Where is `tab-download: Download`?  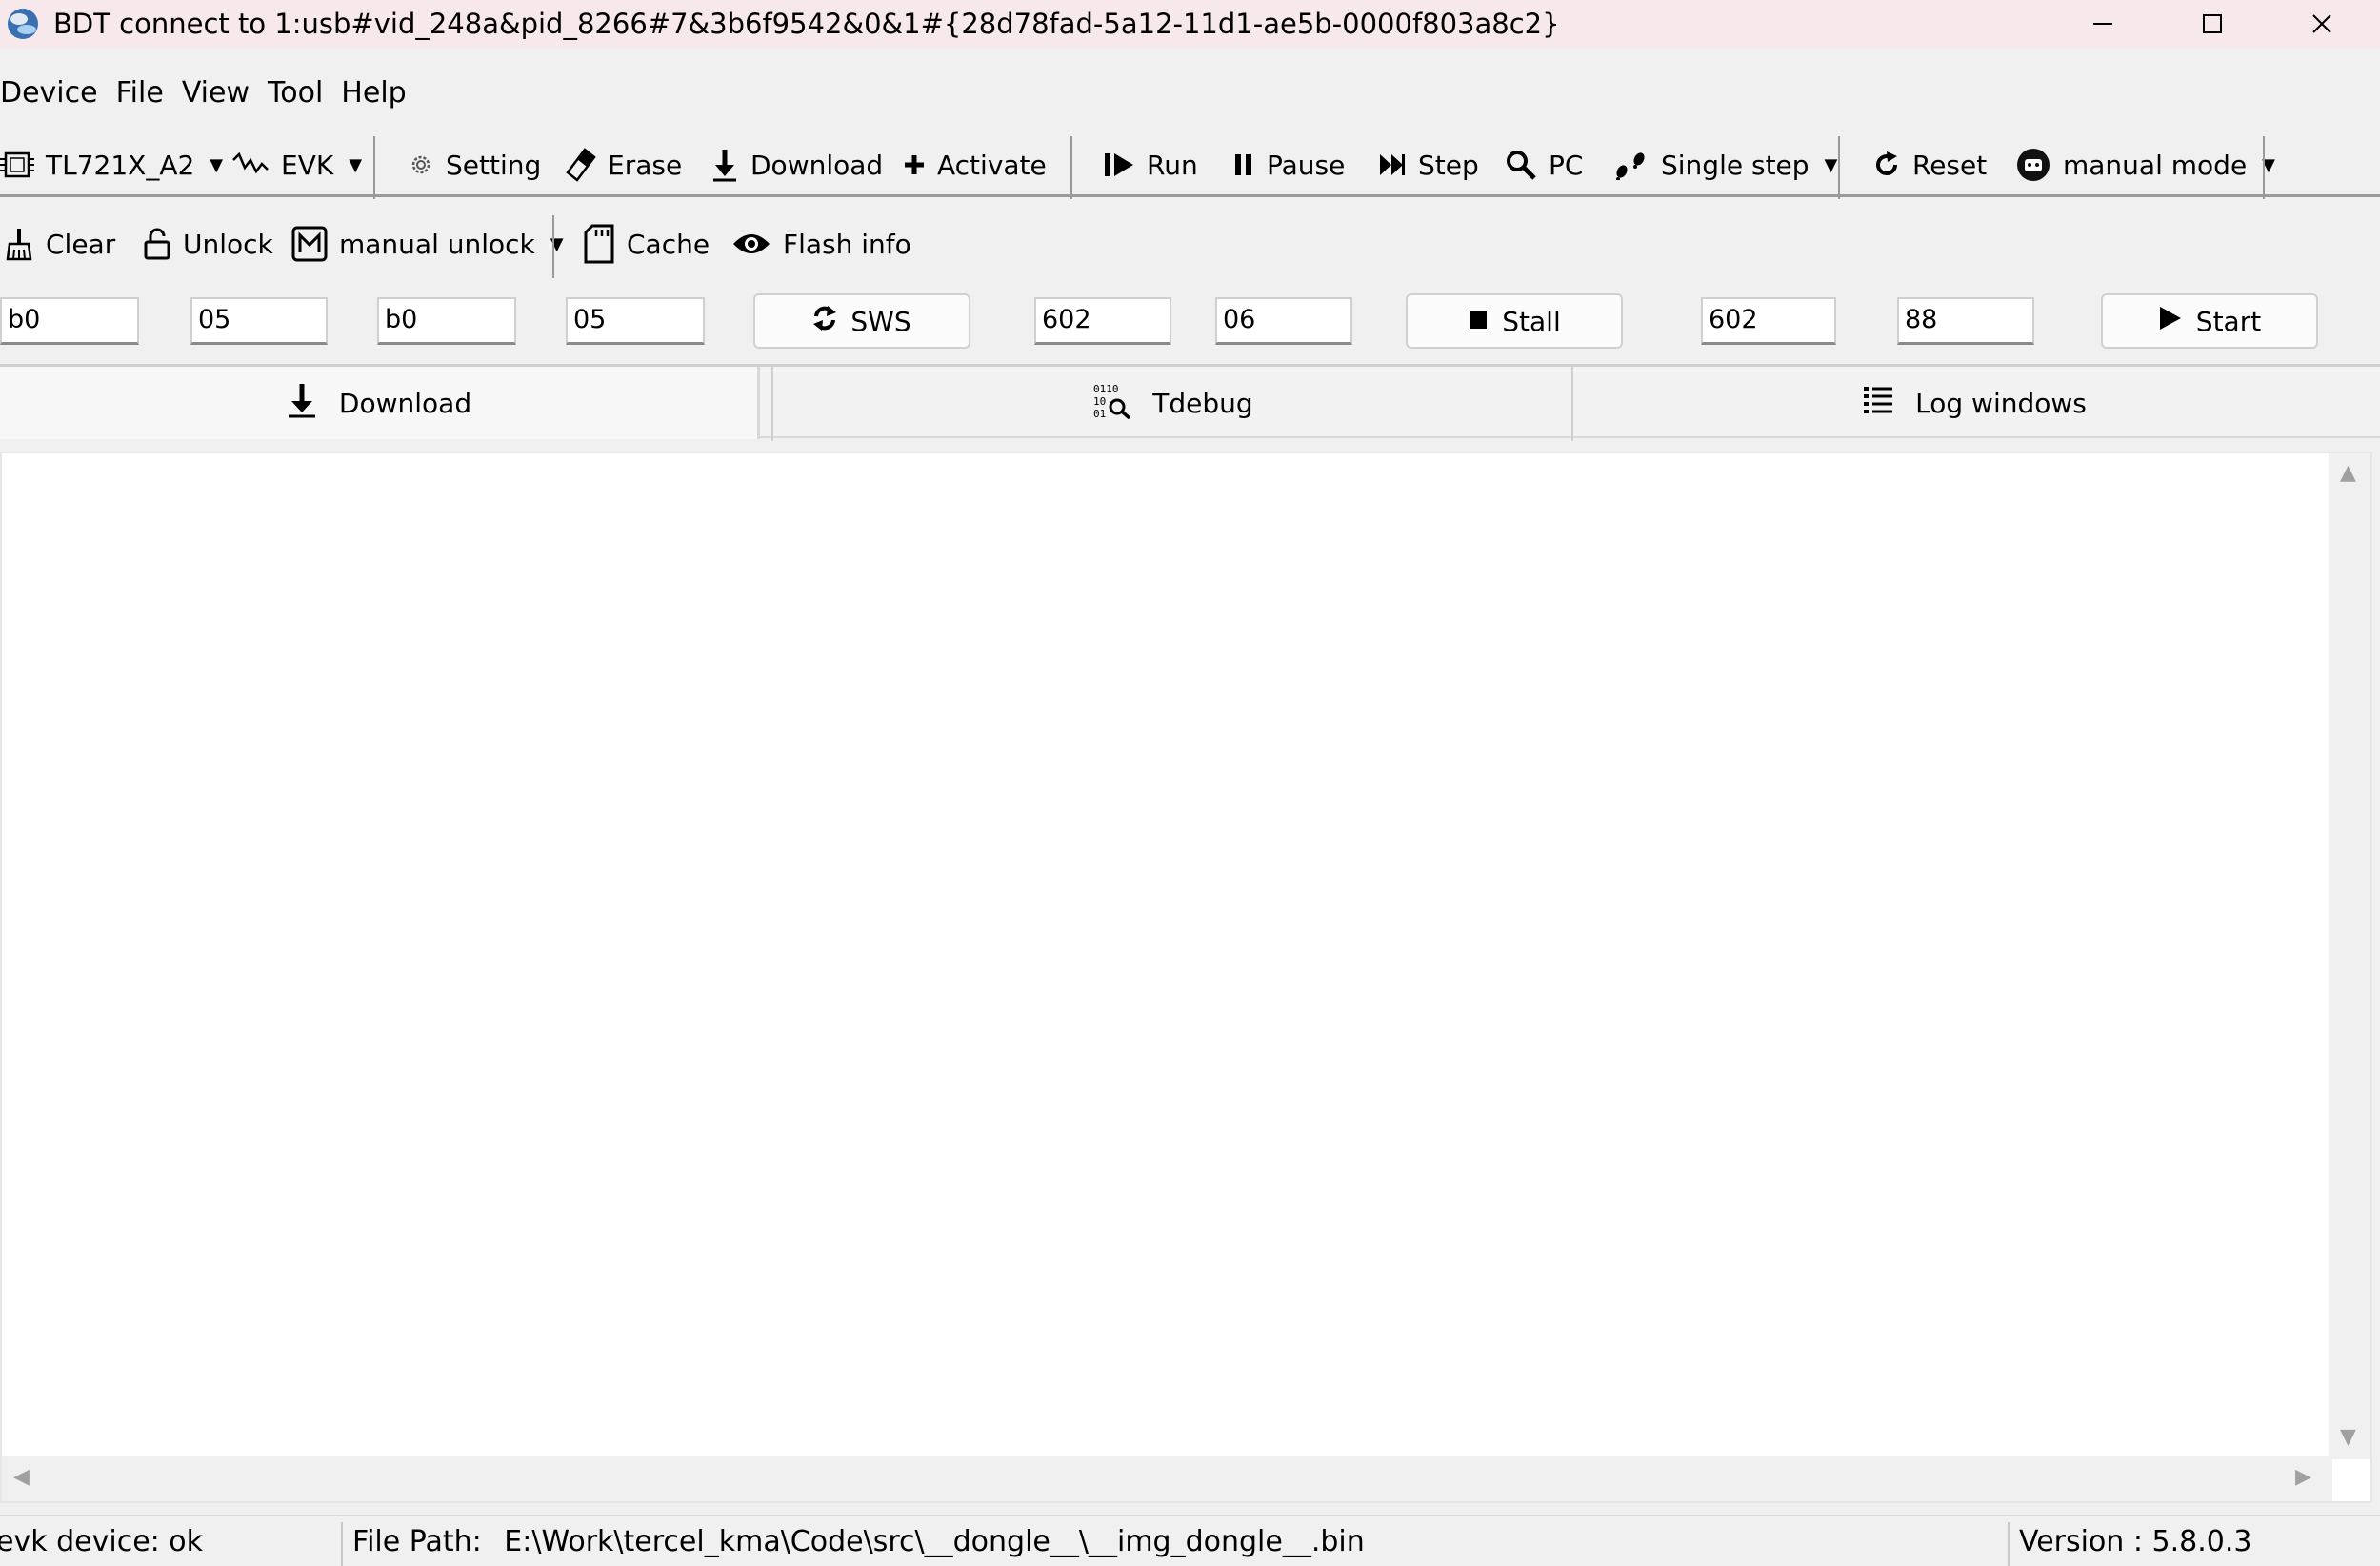
tab-download: Download is located at coordinates (380, 403).